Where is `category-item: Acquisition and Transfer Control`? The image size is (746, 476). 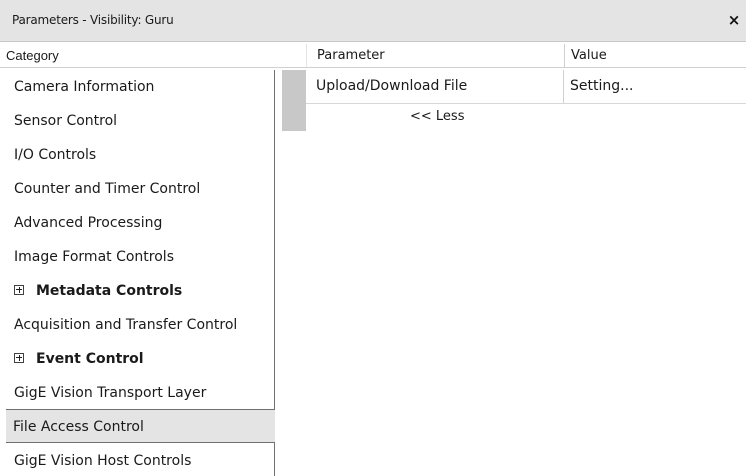 category-item: Acquisition and Transfer Control is located at coordinates (140, 325).